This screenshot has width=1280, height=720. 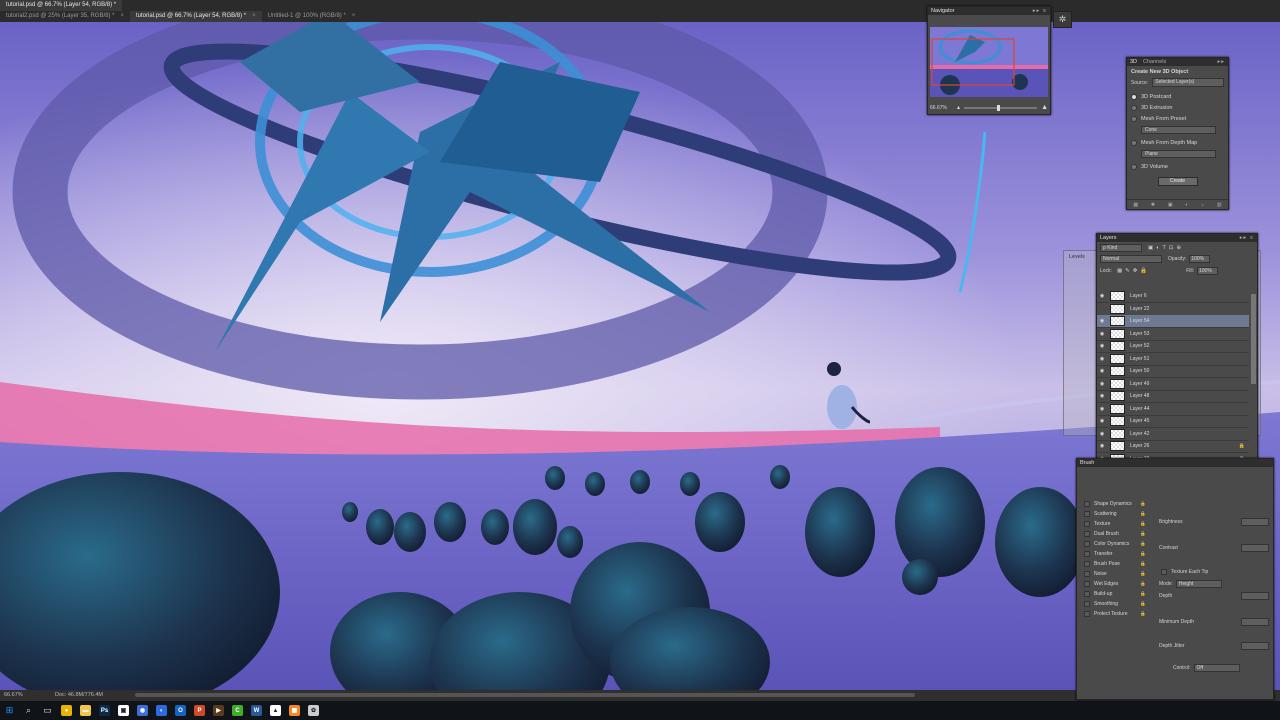 I want to click on panel-menu-icon: ▸▸, so click(x=1221, y=62).